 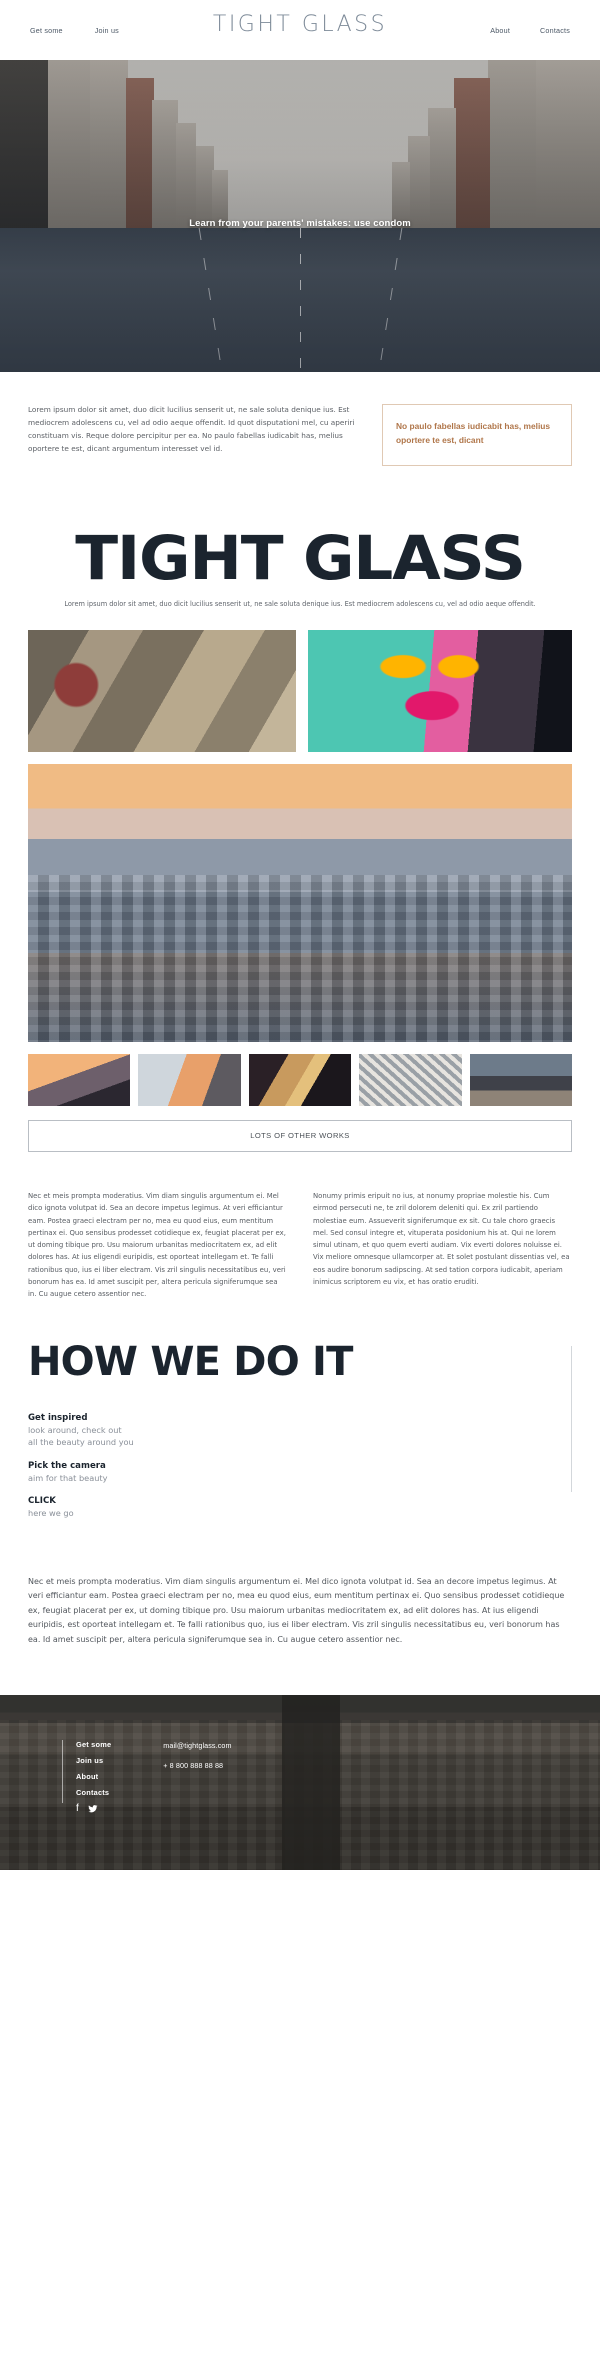 I want to click on thumbnail-bridge-at-night, so click(x=189, y=1079).